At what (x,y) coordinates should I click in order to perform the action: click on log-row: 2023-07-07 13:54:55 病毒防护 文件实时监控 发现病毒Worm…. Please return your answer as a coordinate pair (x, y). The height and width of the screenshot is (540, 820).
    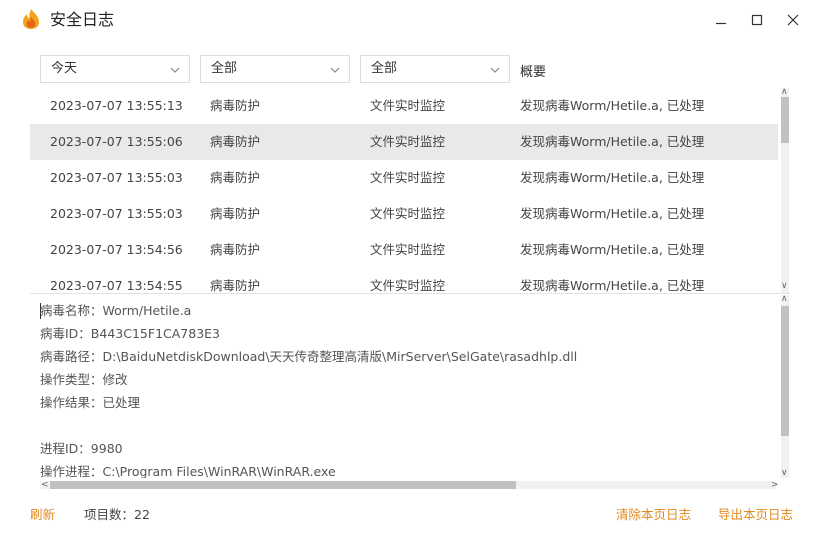
    Looking at the image, I should click on (404, 280).